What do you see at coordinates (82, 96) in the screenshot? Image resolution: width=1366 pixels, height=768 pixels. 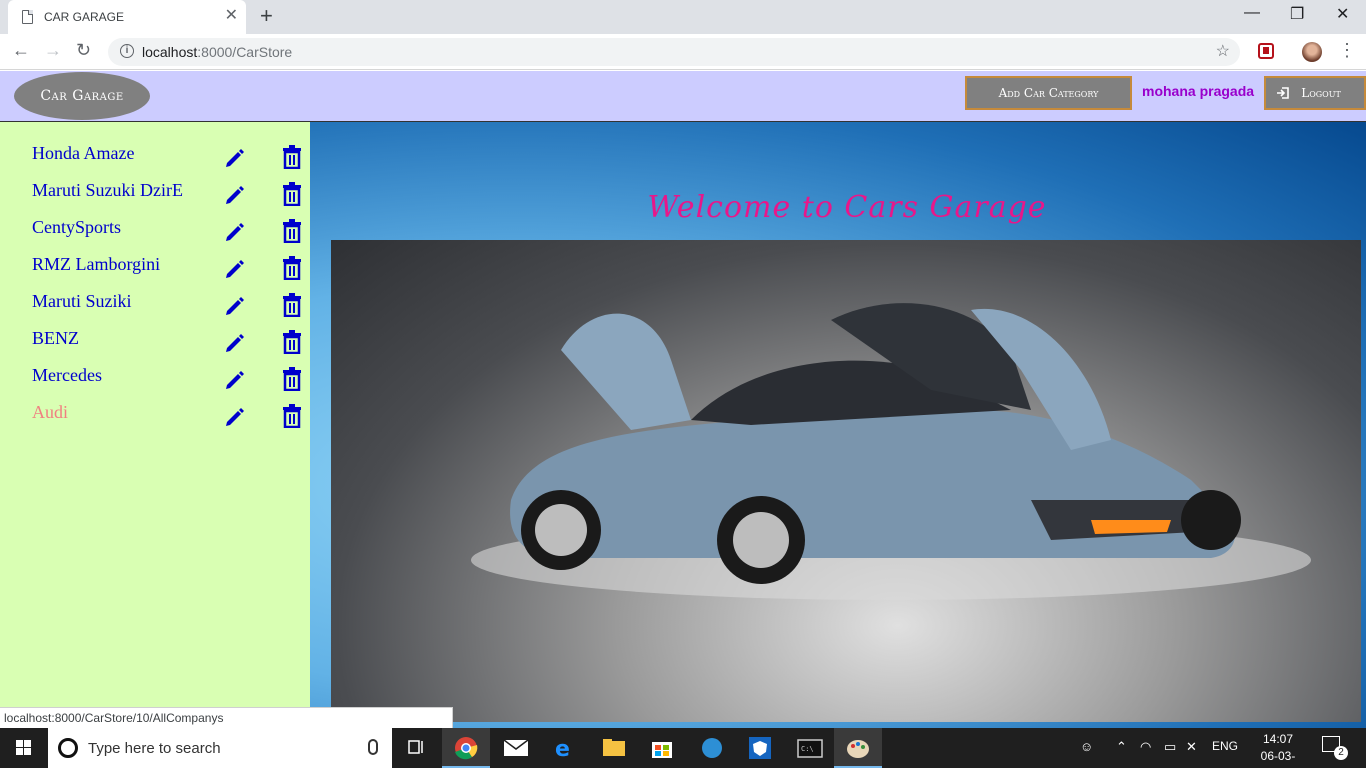 I see `site-logo: Car Garage` at bounding box center [82, 96].